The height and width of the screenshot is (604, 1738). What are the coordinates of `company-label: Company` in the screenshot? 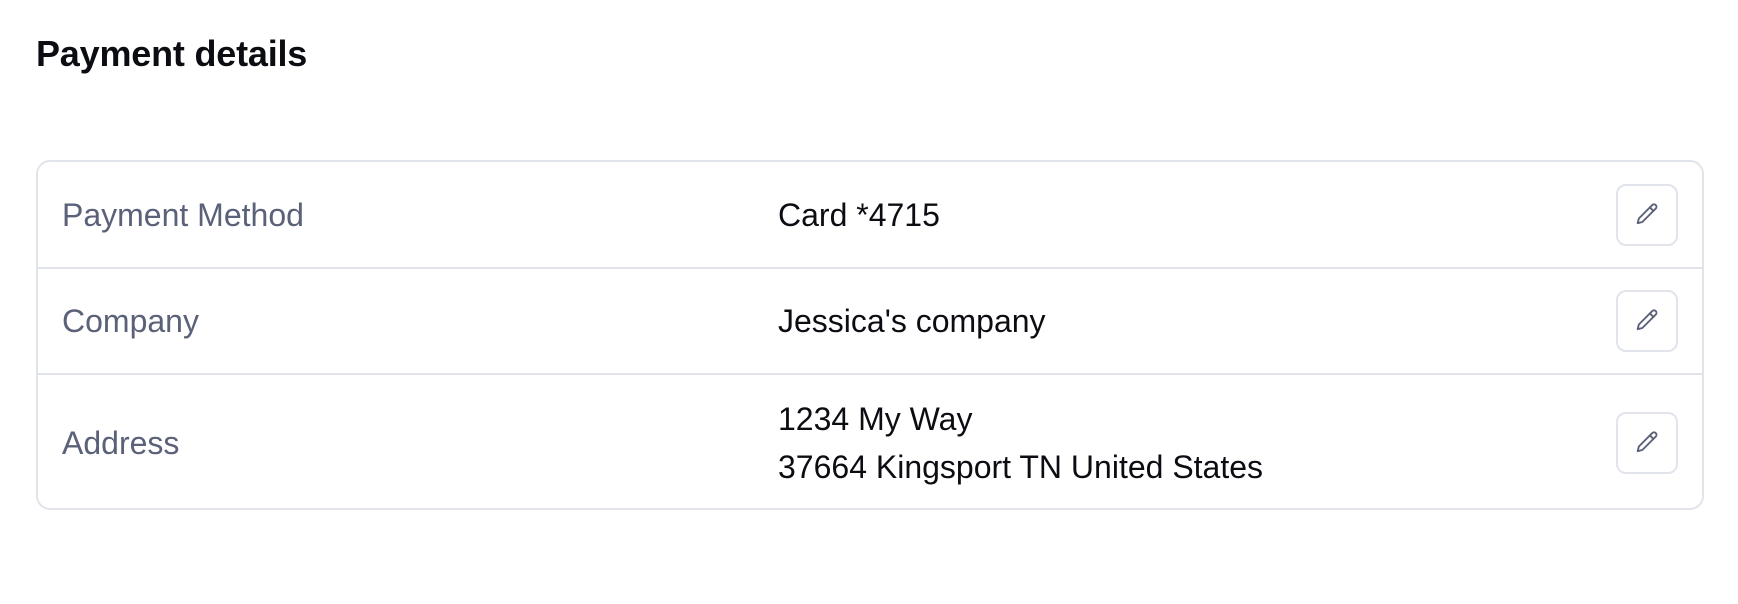 It's located at (130, 321).